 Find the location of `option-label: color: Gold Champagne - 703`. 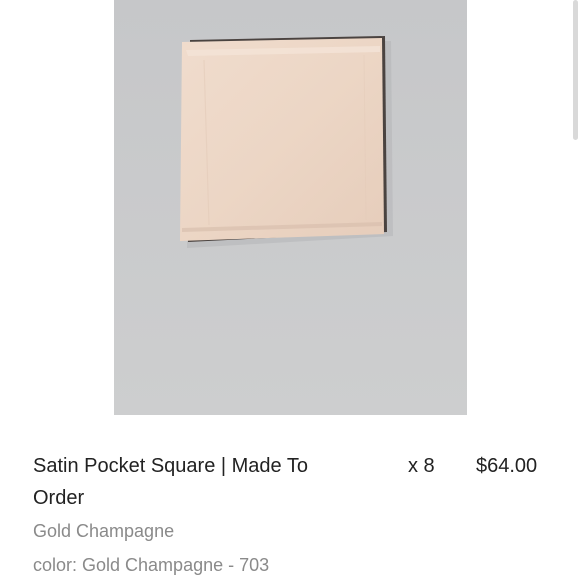

option-label: color: Gold Champagne - 703 is located at coordinates (151, 565).